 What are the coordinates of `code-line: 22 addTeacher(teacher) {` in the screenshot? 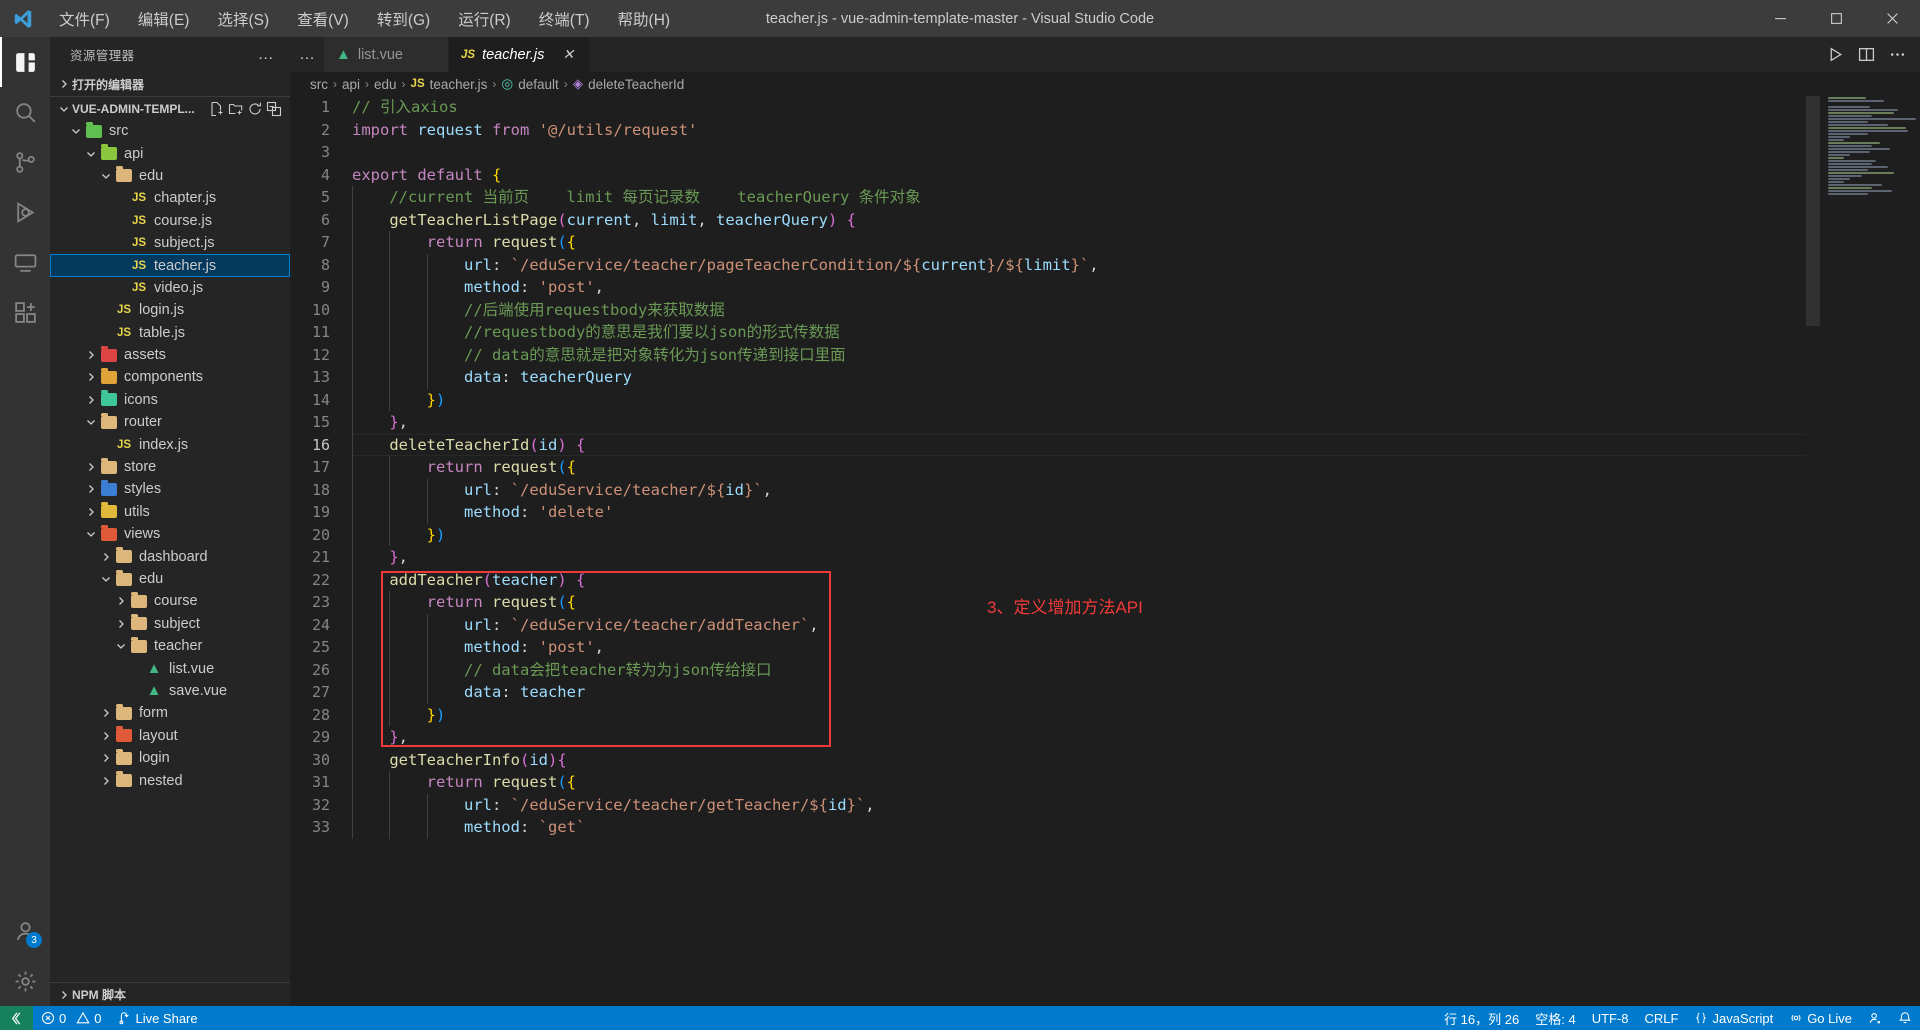 It's located at (1048, 580).